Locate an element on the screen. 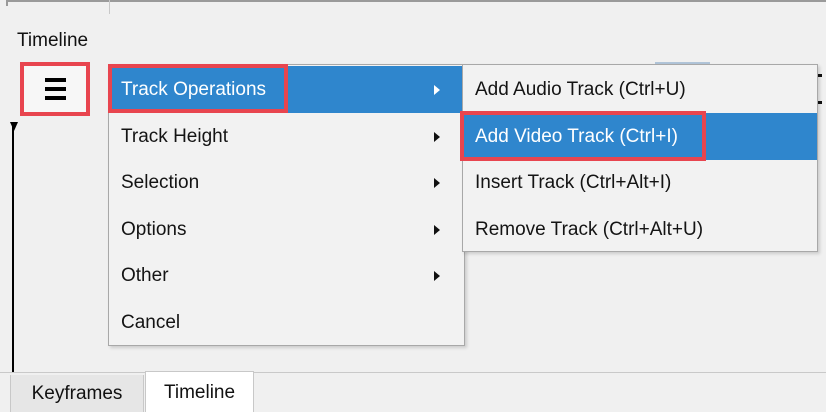 This screenshot has width=826, height=412. hamburger-menu-icon is located at coordinates (55, 89).